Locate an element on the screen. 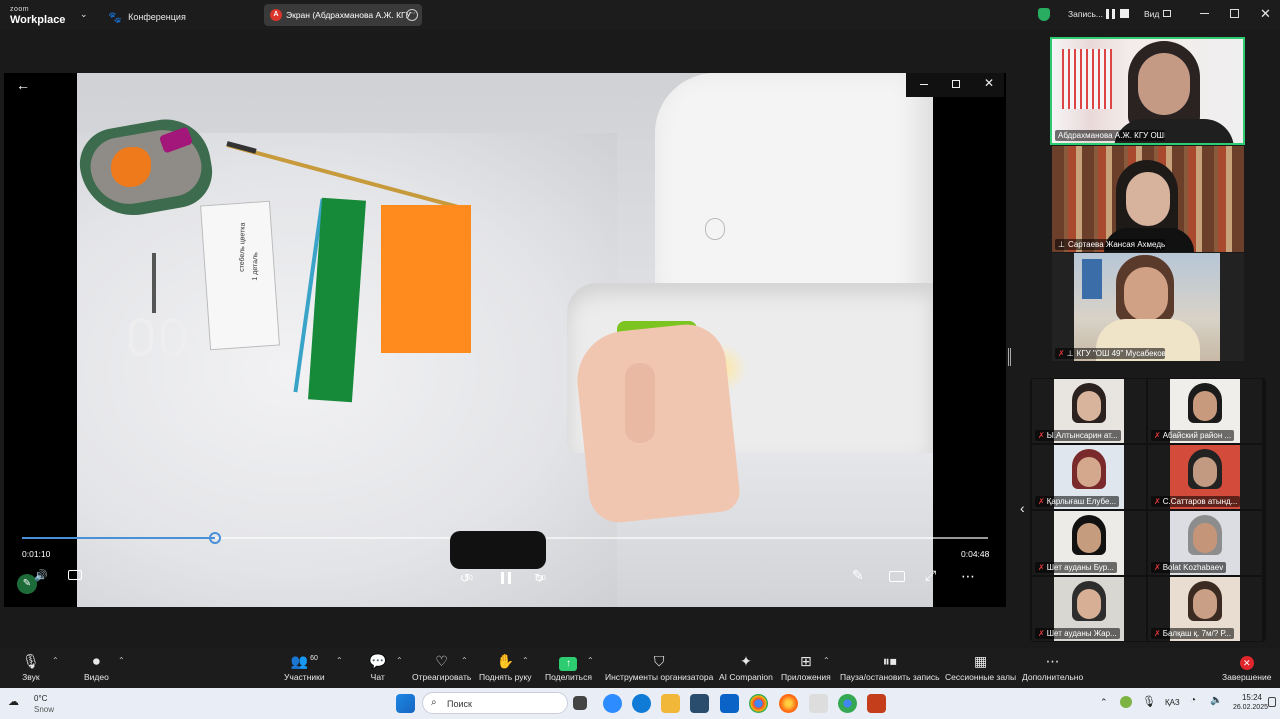 Image resolution: width=1280 pixels, height=719 pixels. audio-button: 🎙 Звук is located at coordinates (31, 667).